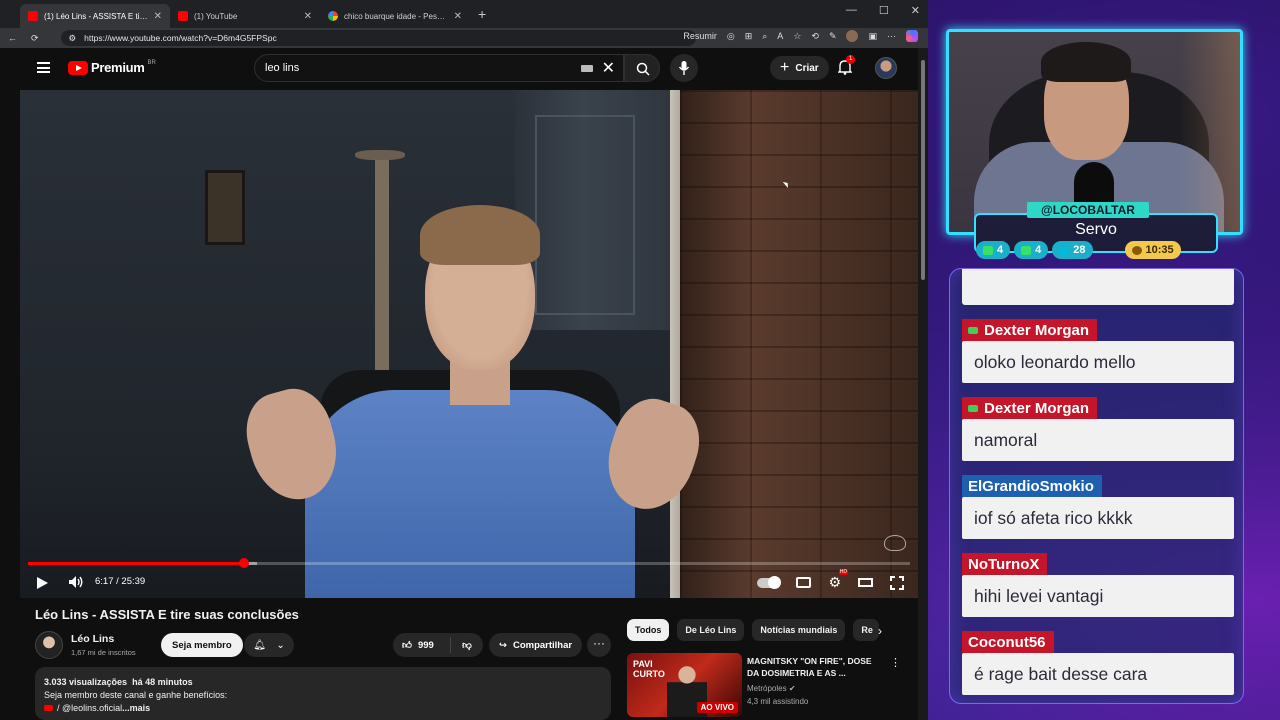  Describe the element at coordinates (642, 68) in the screenshot. I see `search-button` at that location.